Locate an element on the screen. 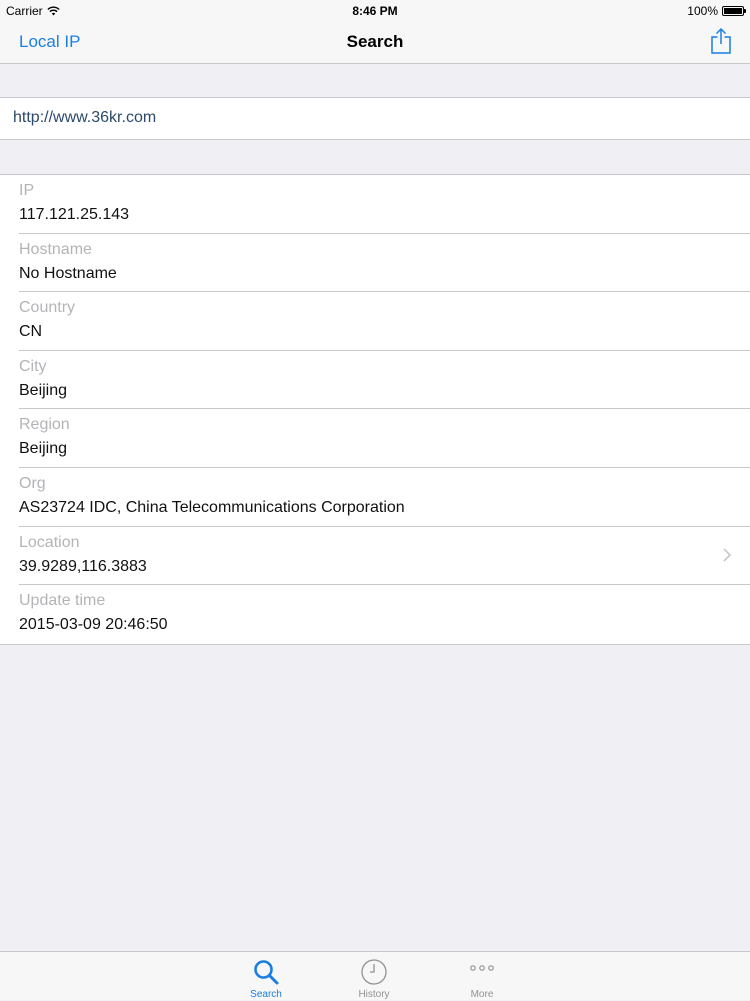  tab-history: History is located at coordinates (374, 976).